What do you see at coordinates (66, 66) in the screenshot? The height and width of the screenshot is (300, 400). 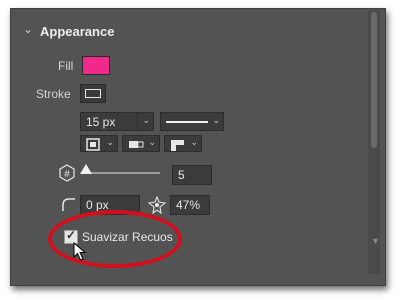 I see `fill-label: Fill` at bounding box center [66, 66].